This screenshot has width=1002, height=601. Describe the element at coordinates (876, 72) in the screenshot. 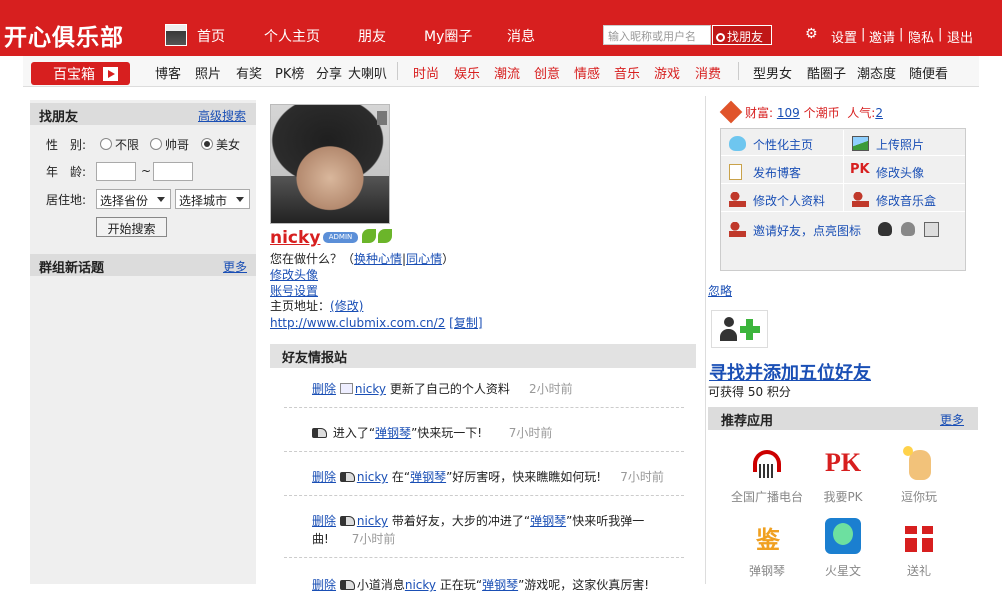

I see `subnav-item: 潮态度` at that location.